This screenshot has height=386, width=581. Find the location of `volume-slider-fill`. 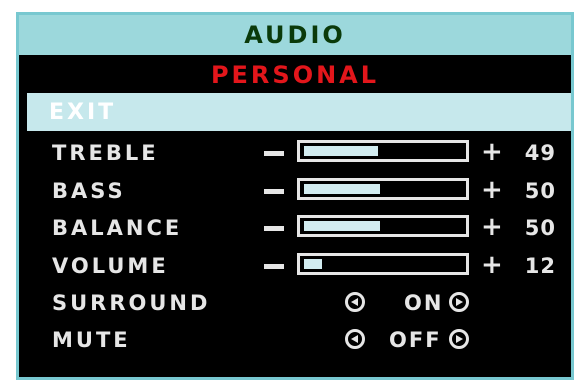

volume-slider-fill is located at coordinates (313, 264).